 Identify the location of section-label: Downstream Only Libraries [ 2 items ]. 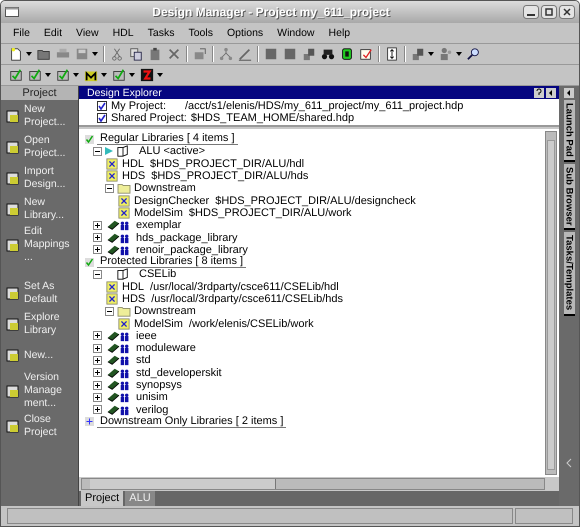
(191, 422).